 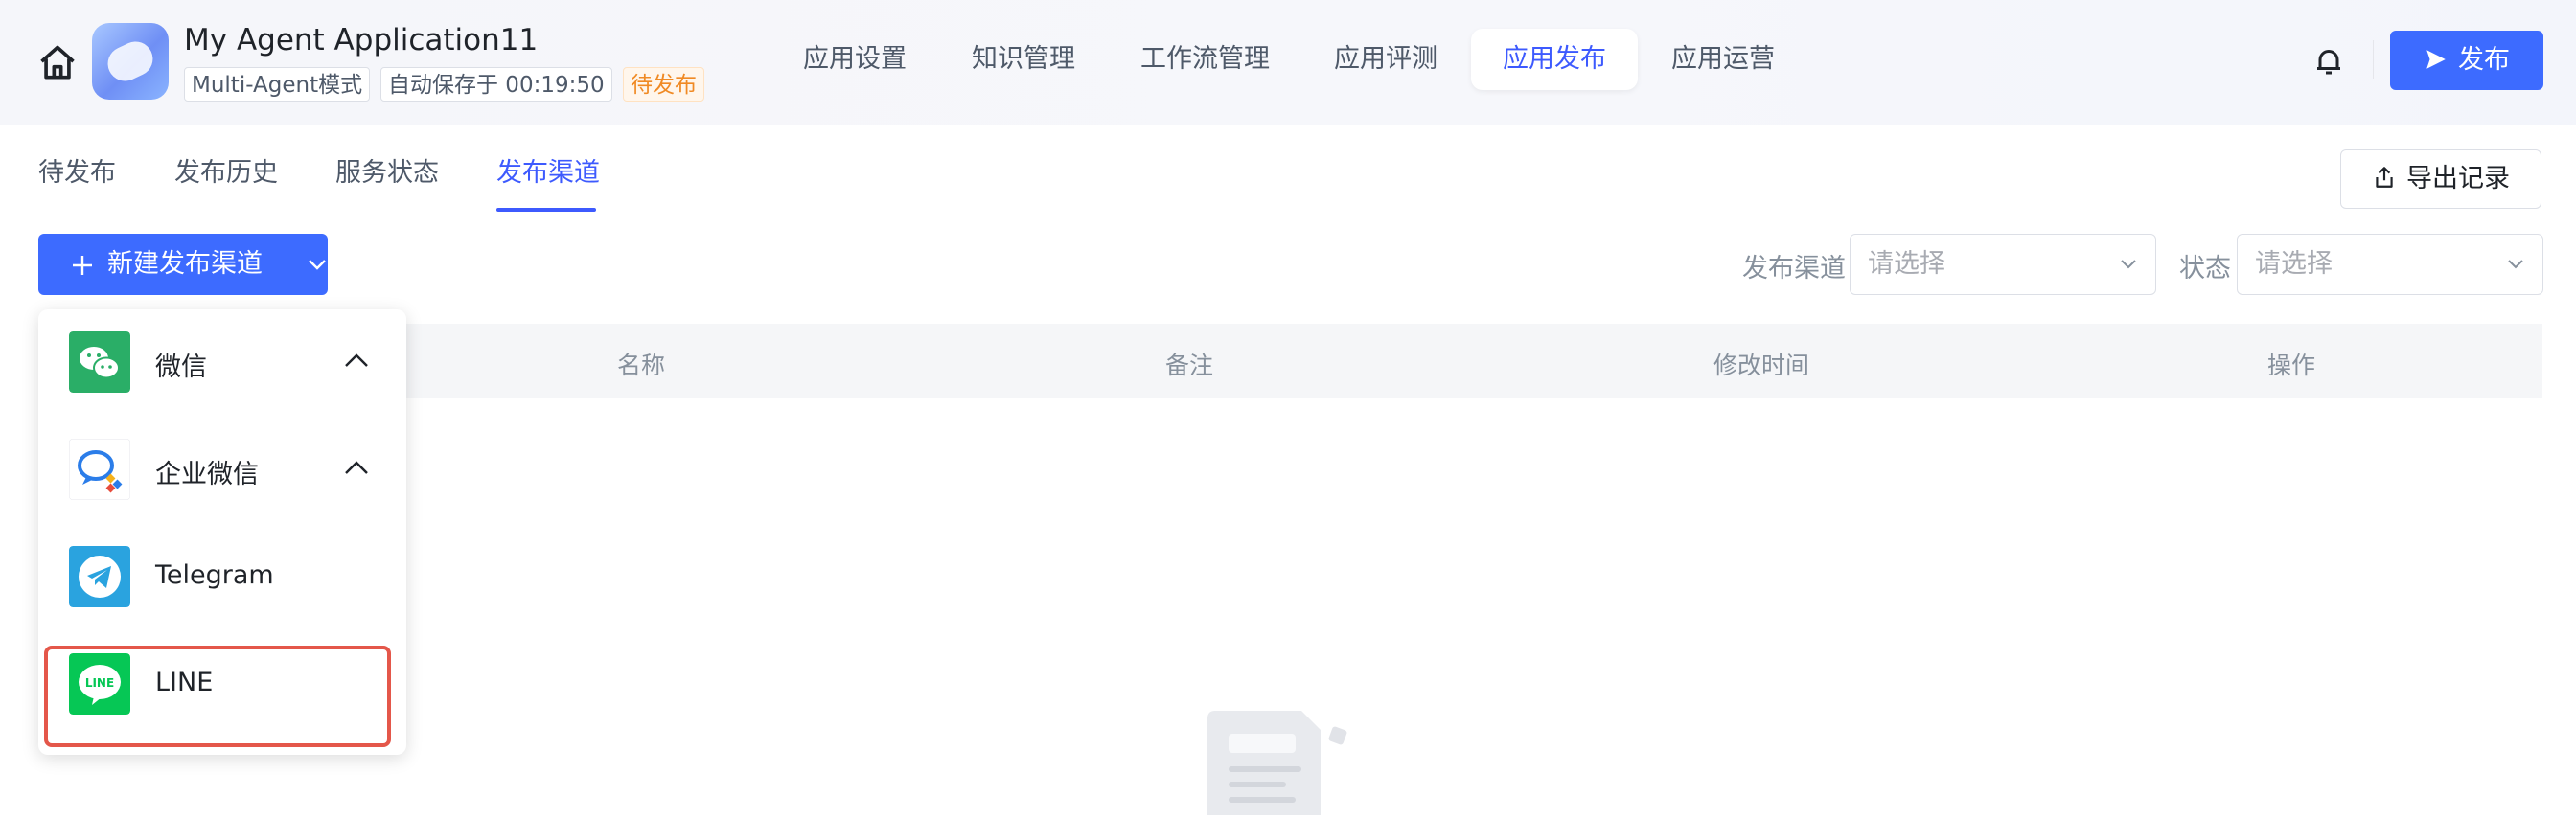 What do you see at coordinates (1554, 59) in the screenshot?
I see `tab-publish: 应用发布` at bounding box center [1554, 59].